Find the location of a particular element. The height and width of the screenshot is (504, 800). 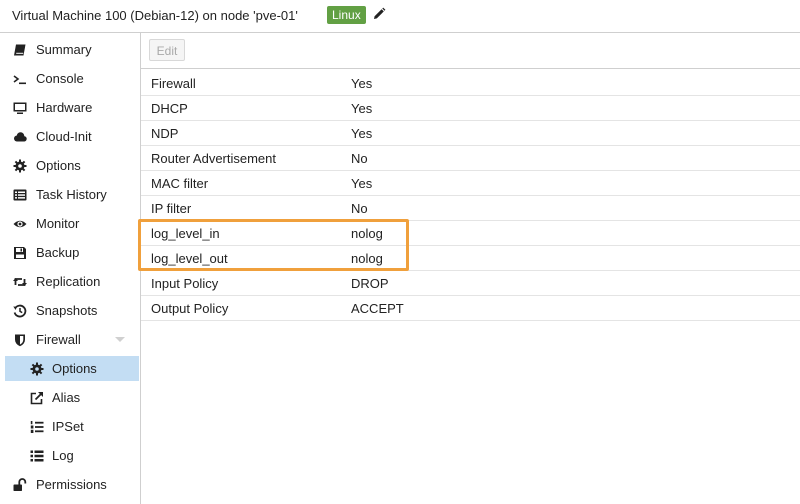

table-row: NDP Yes is located at coordinates (470, 133).